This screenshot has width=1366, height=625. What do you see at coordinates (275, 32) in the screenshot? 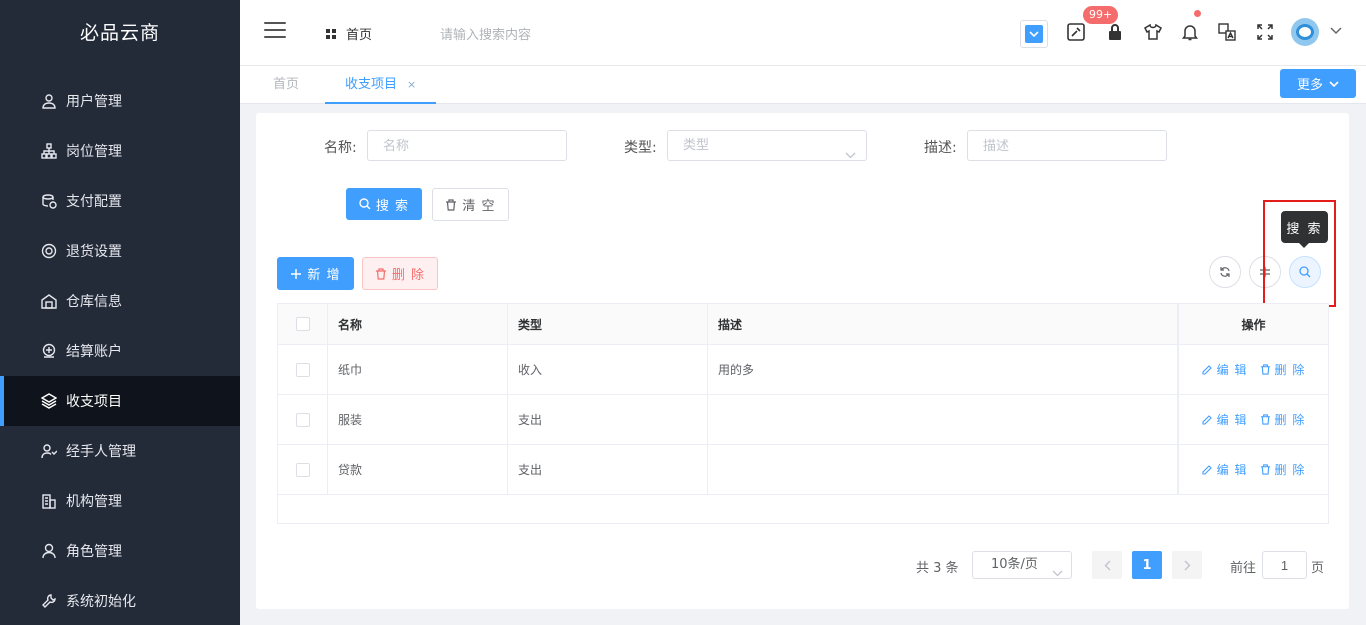
I see `menu-toggle-icon` at bounding box center [275, 32].